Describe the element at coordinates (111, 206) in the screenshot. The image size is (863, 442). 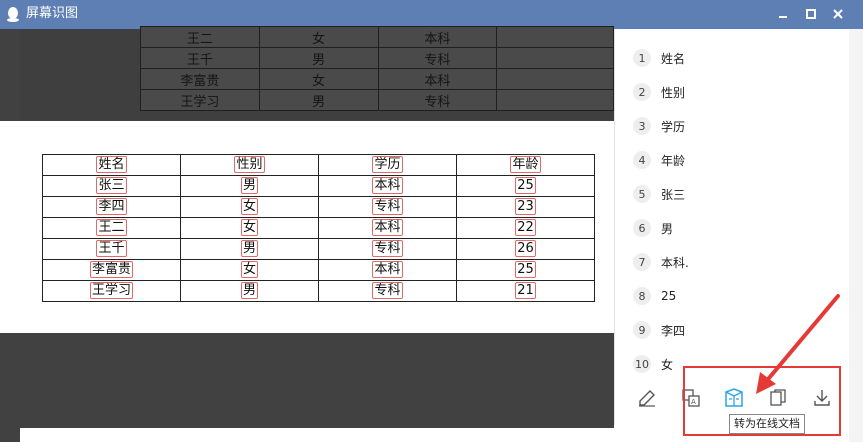
I see `recognized-text: 李四` at that location.